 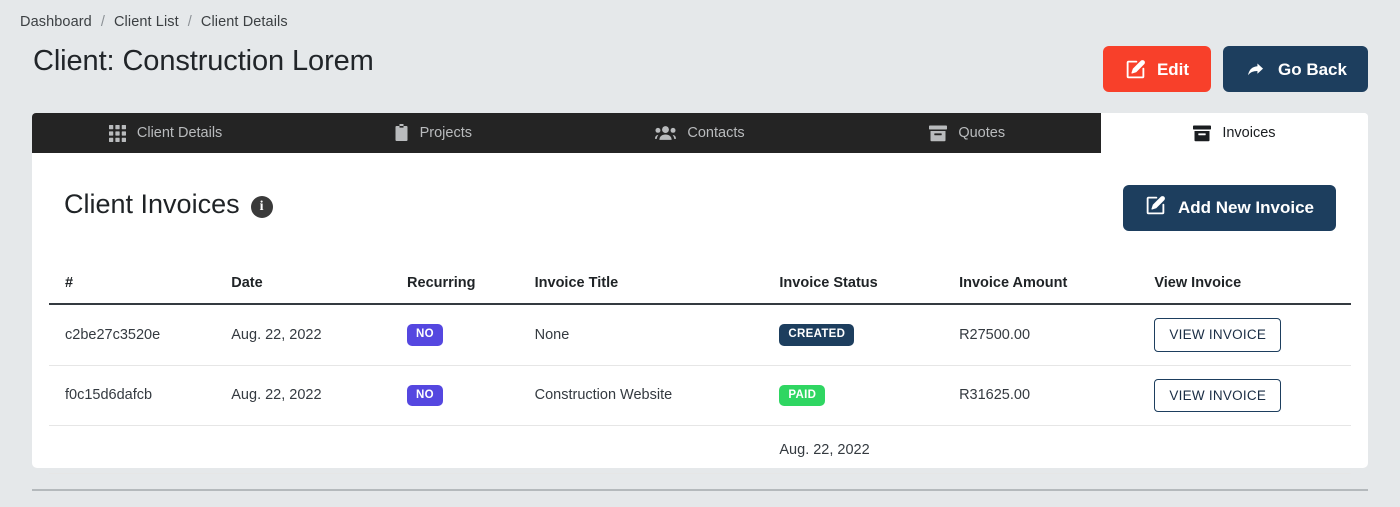 I want to click on breadcrumb: Dashboard / Client List / Client Details, so click(x=154, y=22).